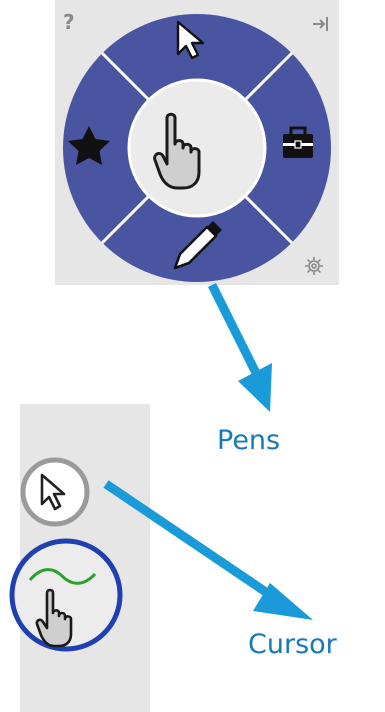 The width and height of the screenshot is (385, 712). I want to click on toolbar-hand-button, so click(66, 595).